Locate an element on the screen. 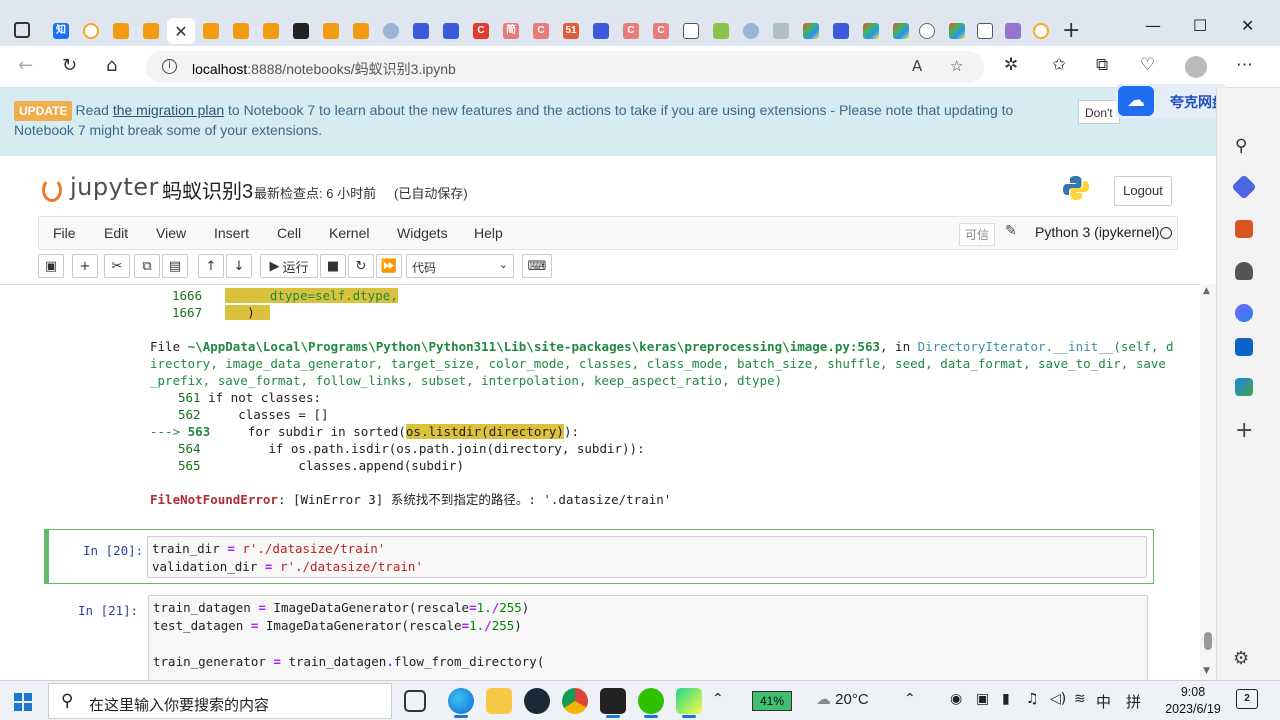  send-icon is located at coordinates (1244, 387).